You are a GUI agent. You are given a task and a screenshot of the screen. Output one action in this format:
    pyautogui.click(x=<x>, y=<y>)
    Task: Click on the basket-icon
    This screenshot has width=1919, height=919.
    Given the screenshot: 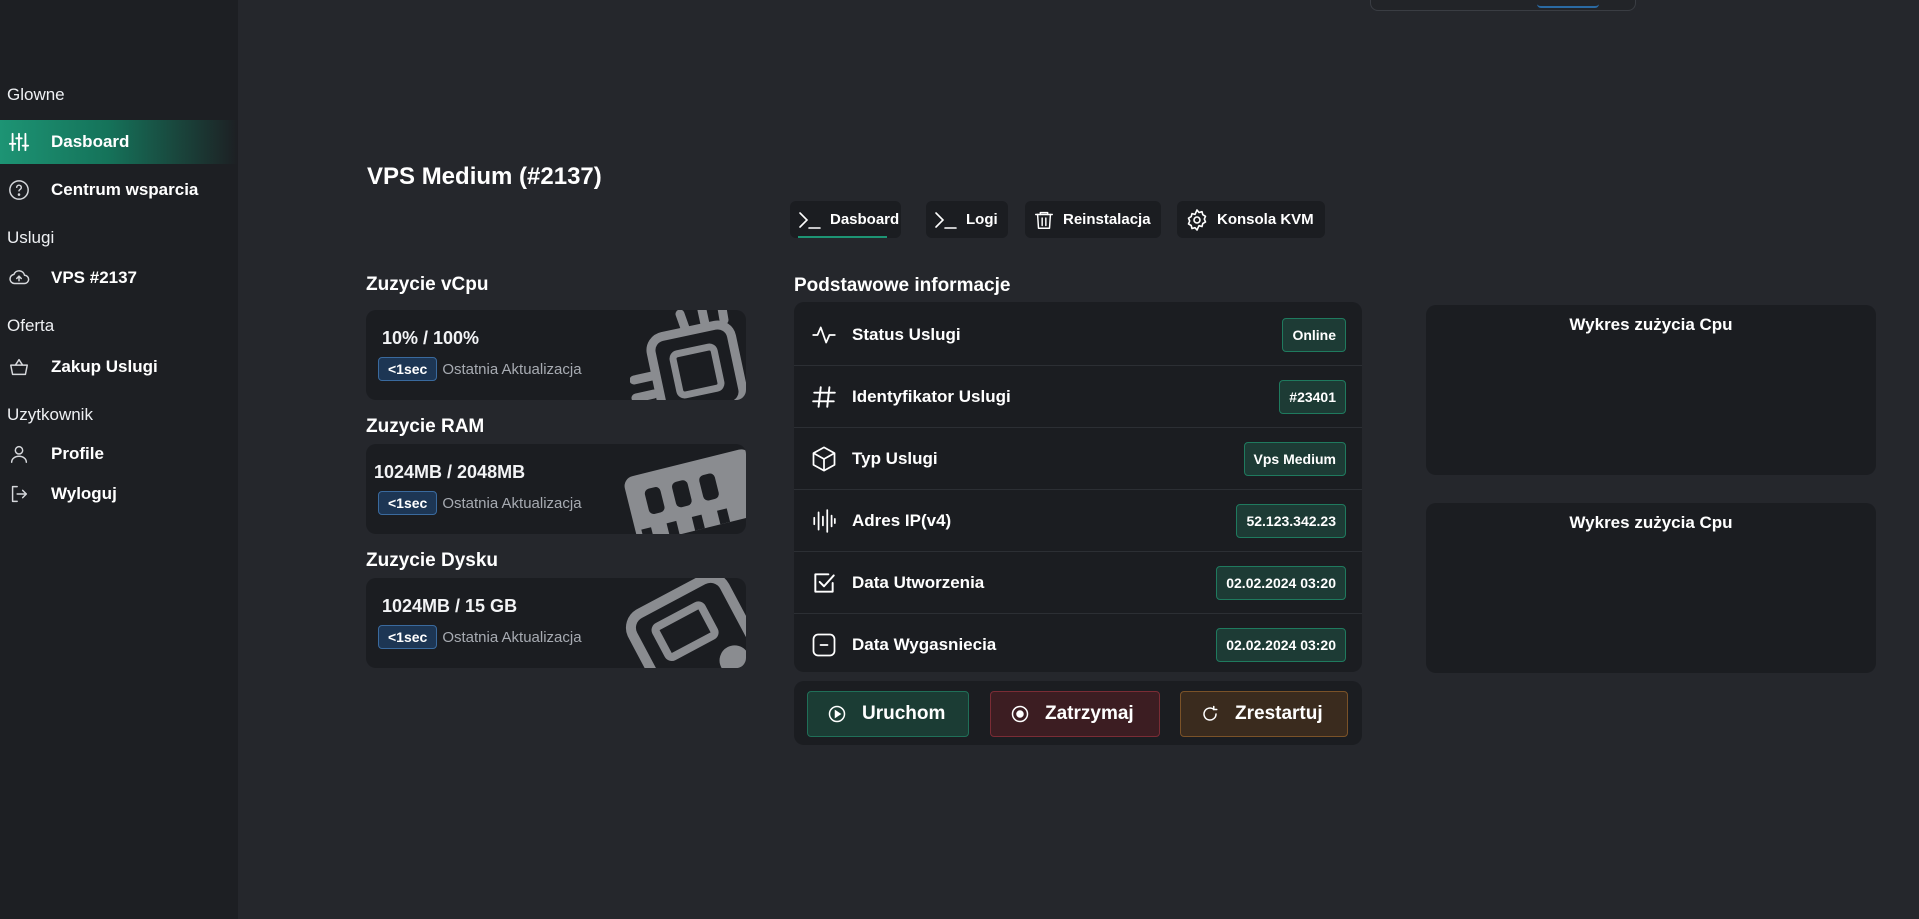 What is the action you would take?
    pyautogui.click(x=19, y=367)
    